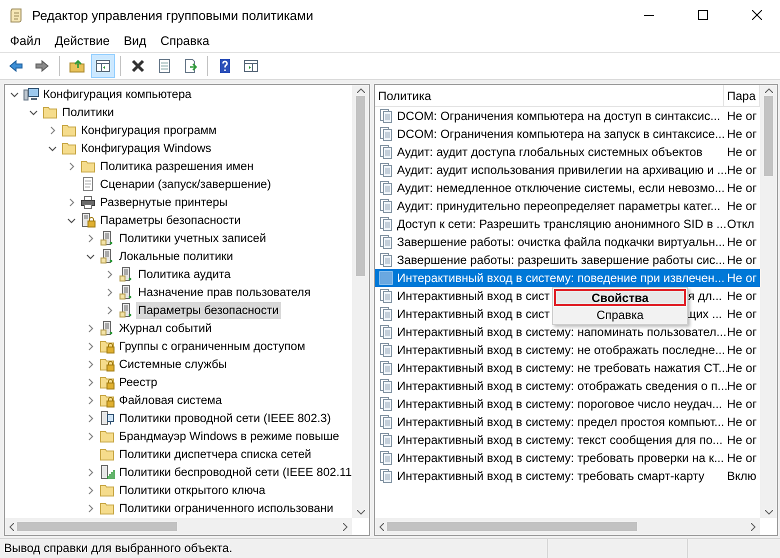 The width and height of the screenshot is (780, 558). Describe the element at coordinates (77, 66) in the screenshot. I see `folder-up-icon` at that location.